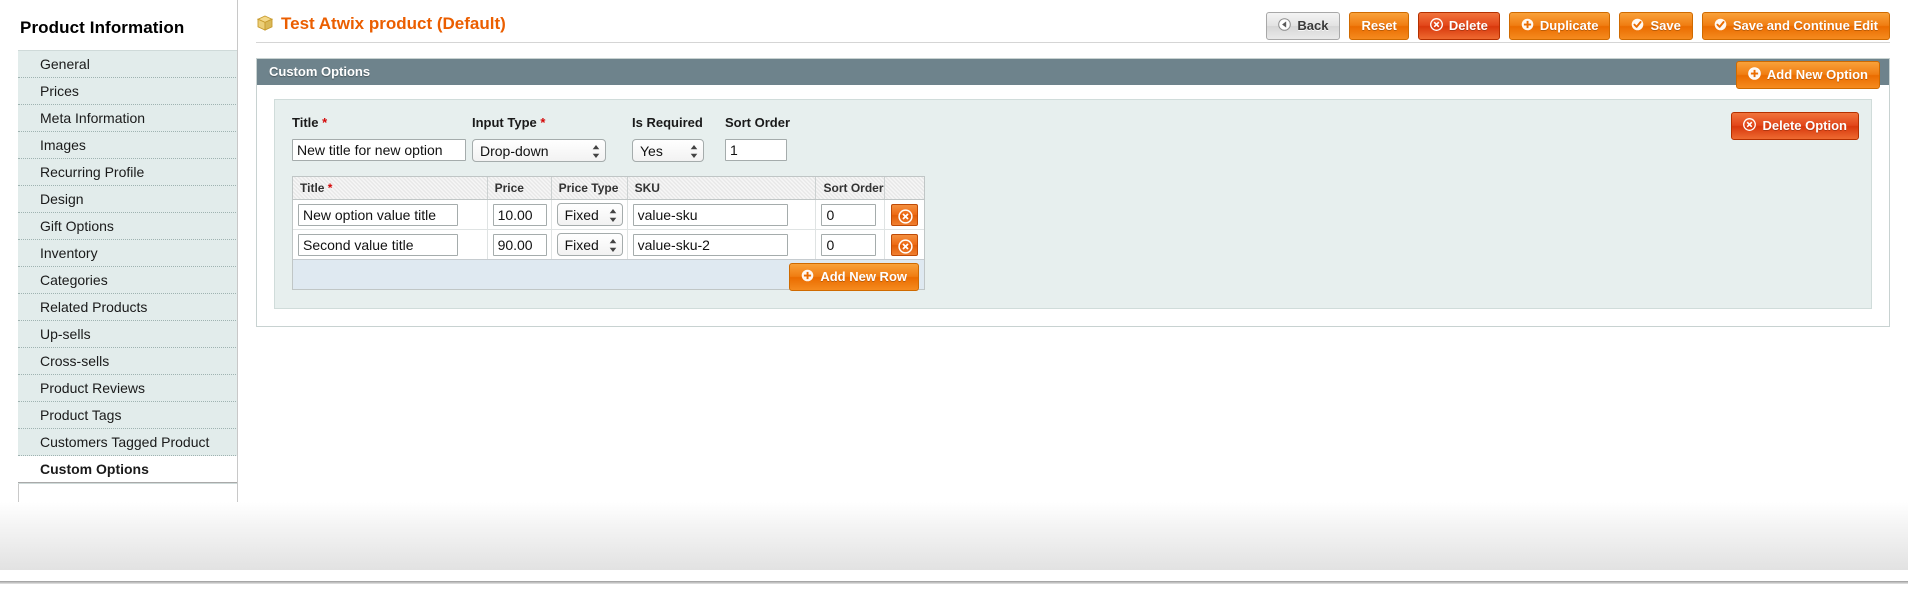 Image resolution: width=1908 pixels, height=596 pixels. I want to click on sidebar-item-related-products: Related Products, so click(128, 307).